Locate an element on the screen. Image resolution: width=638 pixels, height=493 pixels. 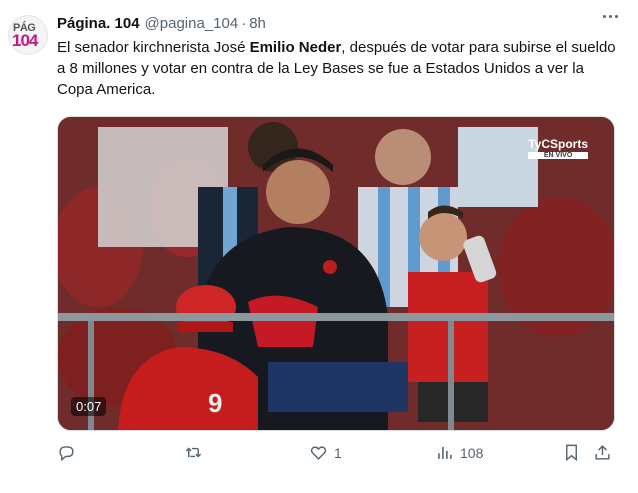
broadcaster-logo: TyCSports EN VIVO is located at coordinates (558, 148).